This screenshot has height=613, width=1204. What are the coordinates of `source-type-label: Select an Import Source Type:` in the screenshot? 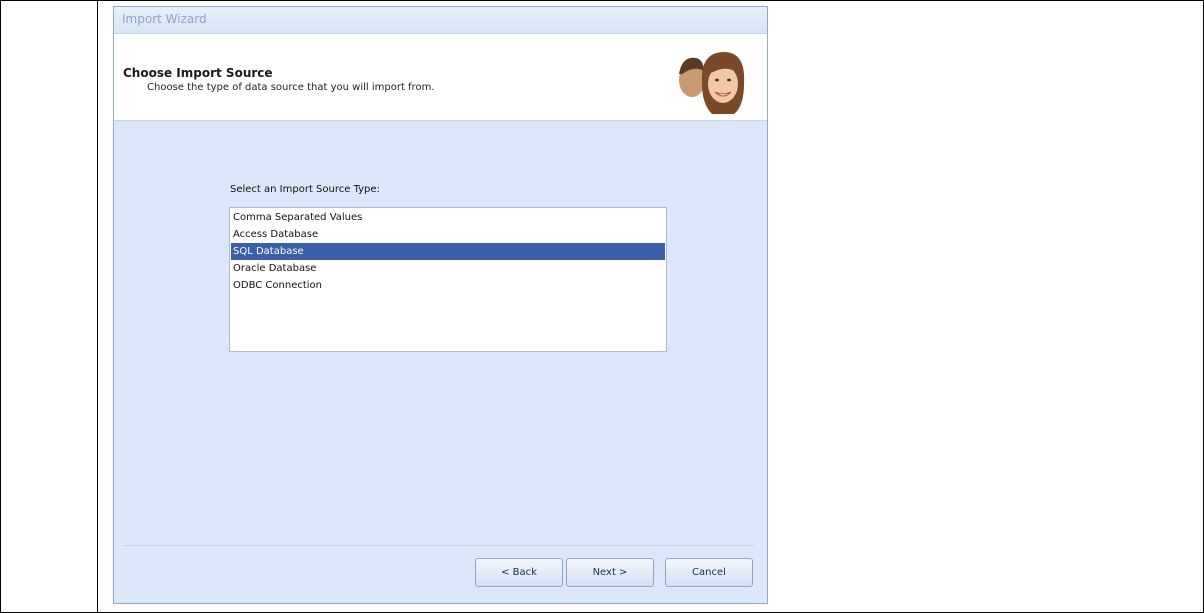 It's located at (305, 189).